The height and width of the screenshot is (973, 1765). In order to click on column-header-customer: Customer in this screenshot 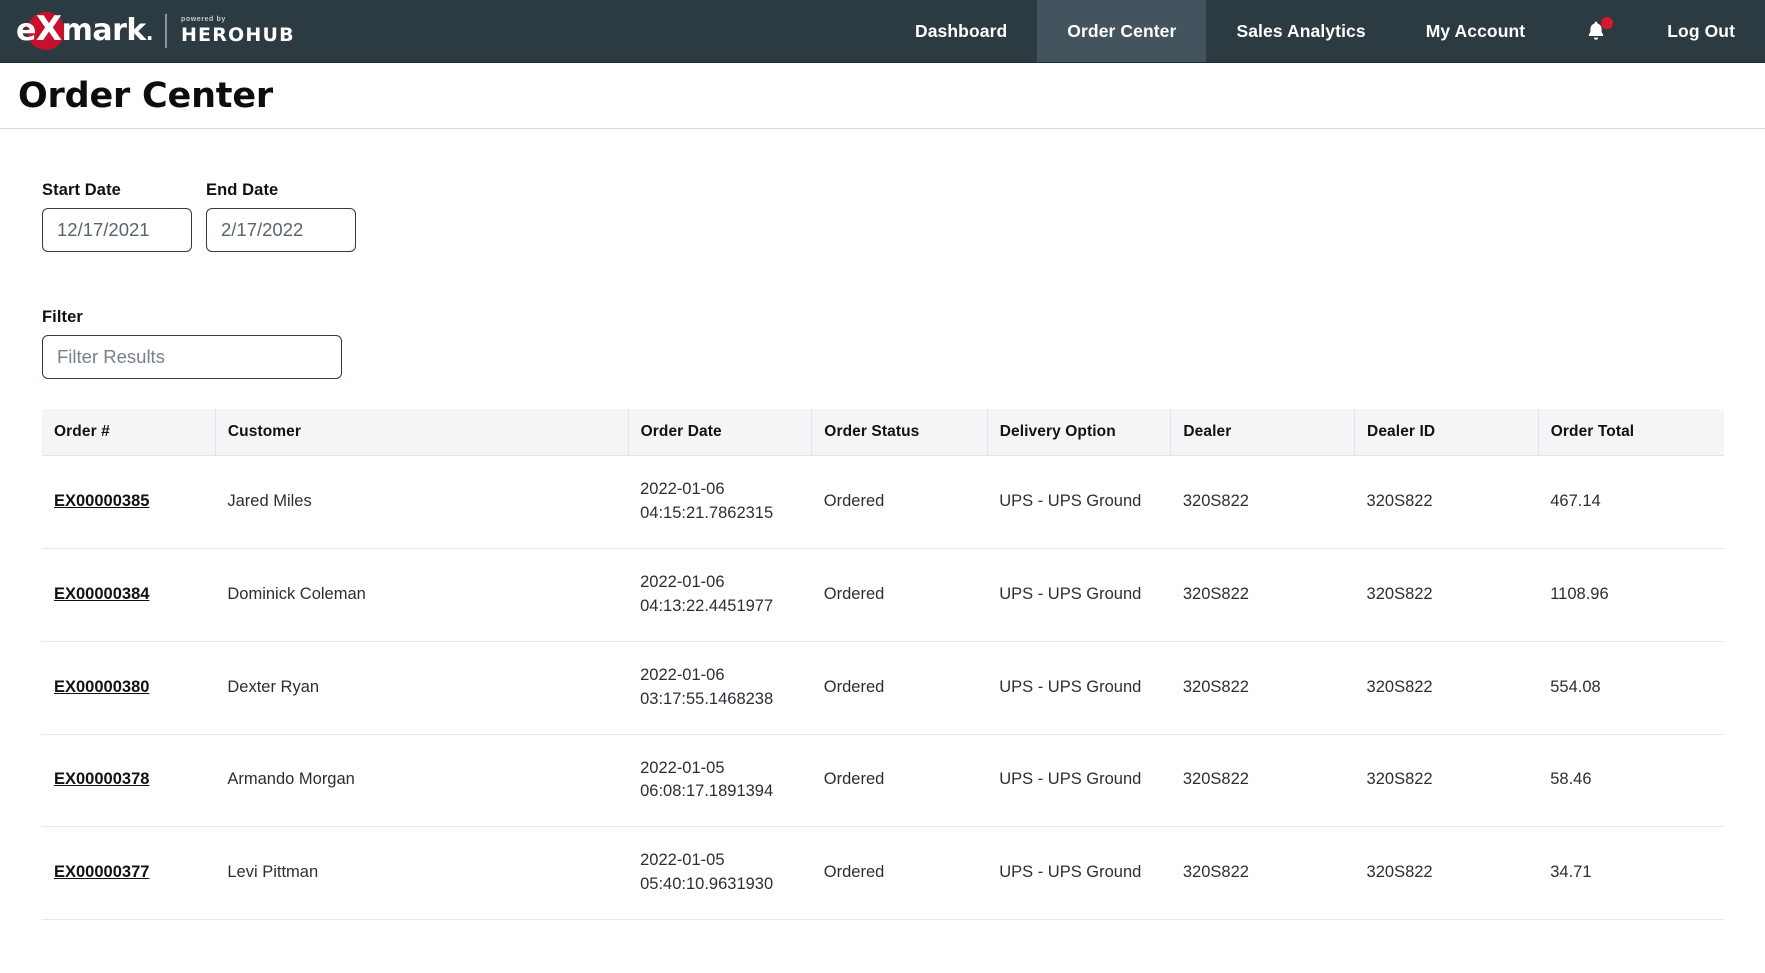, I will do `click(422, 432)`.